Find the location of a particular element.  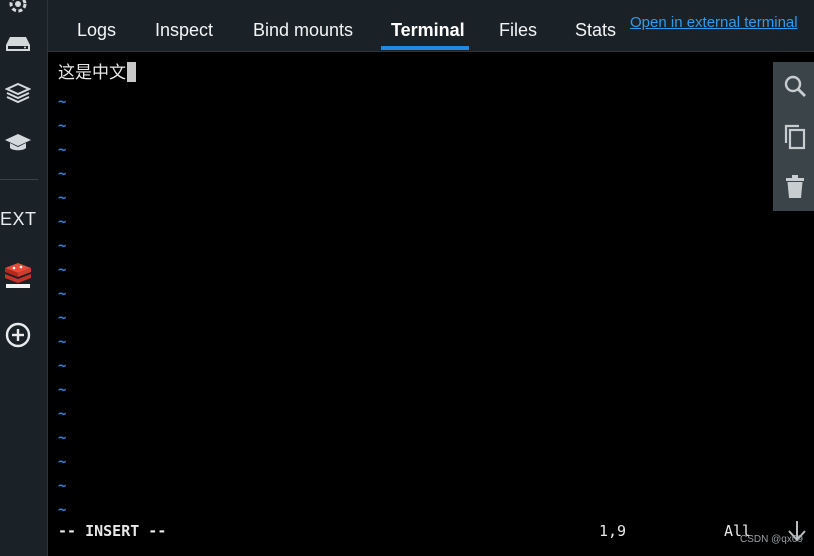

redis-enterprise-icon is located at coordinates (18, 274).